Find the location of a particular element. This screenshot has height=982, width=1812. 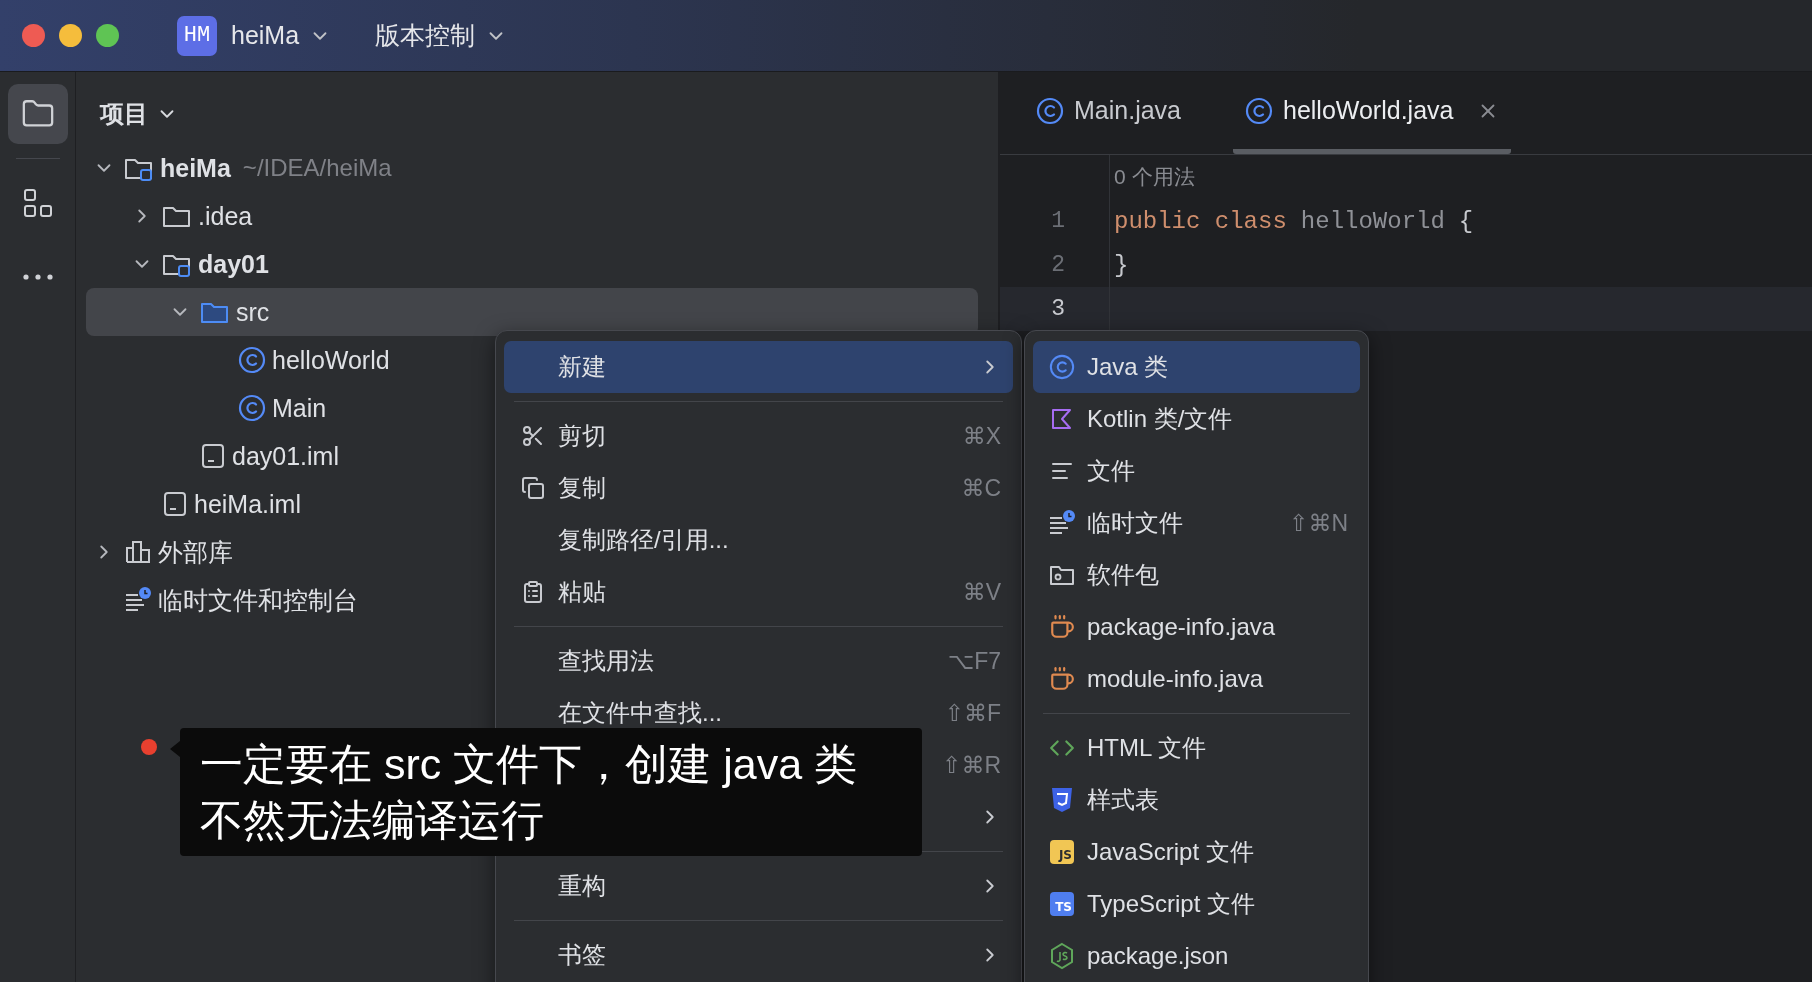

tree-label: heiMa.iml is located at coordinates (247, 504).